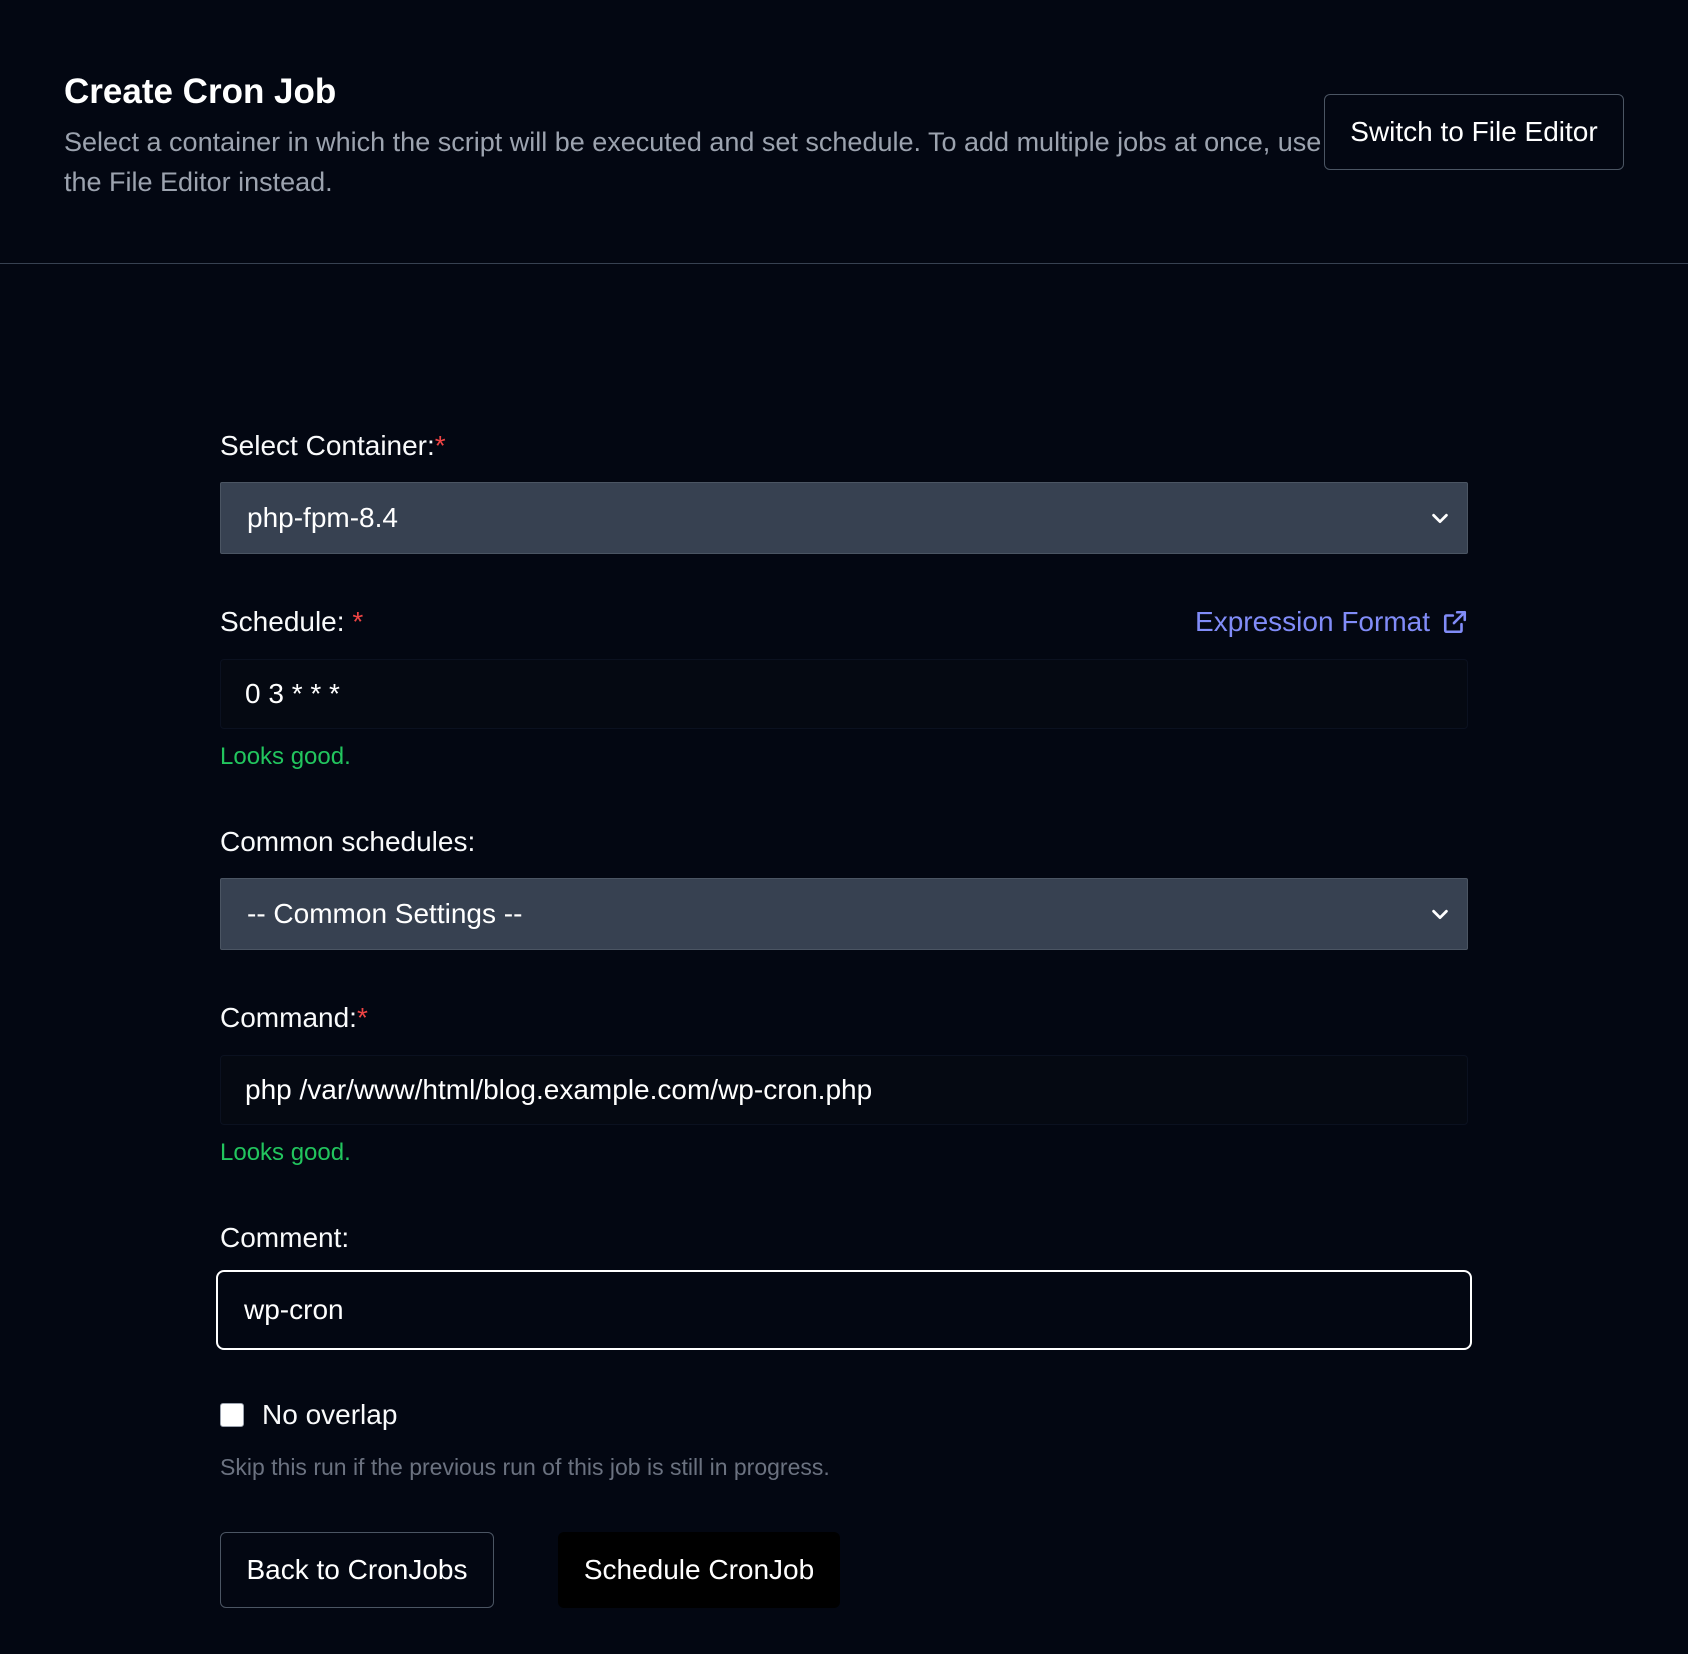 The height and width of the screenshot is (1654, 1688). Describe the element at coordinates (329, 1415) in the screenshot. I see `no-overlap-label: No overlap` at that location.